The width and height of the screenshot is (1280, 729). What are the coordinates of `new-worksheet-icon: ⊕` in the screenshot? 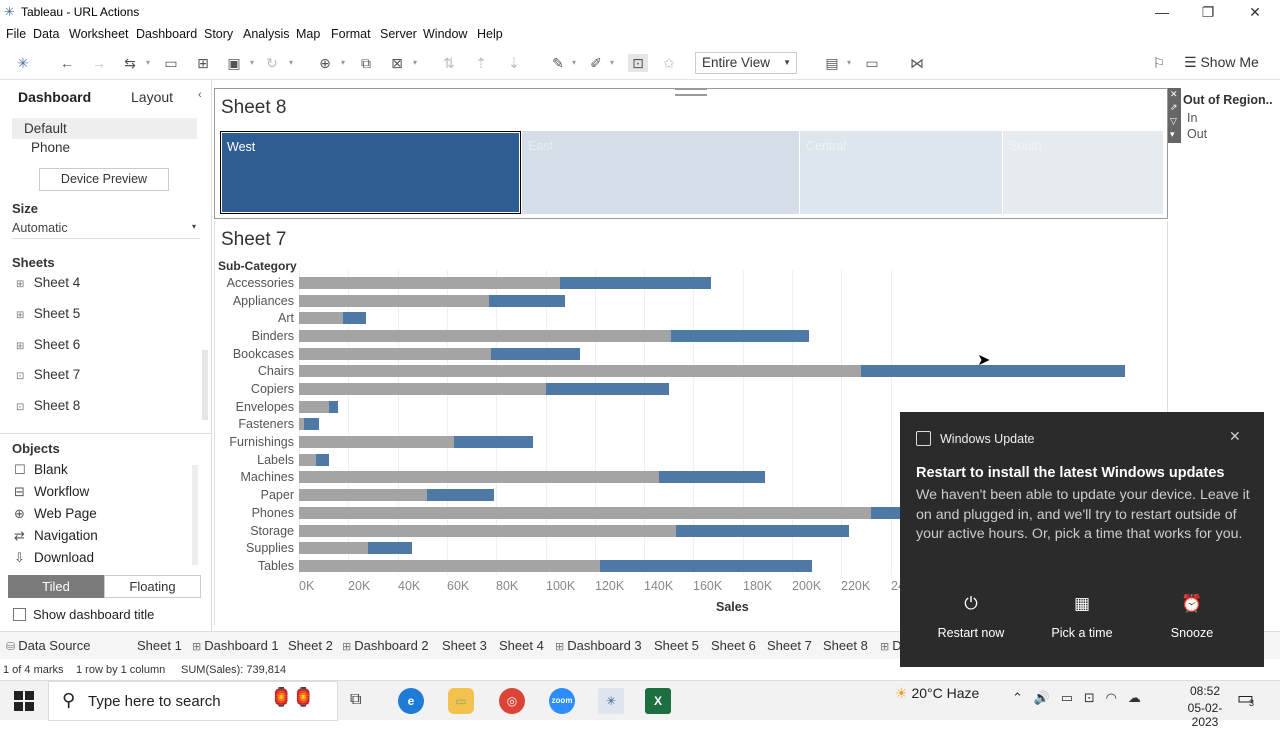 It's located at (325, 63).